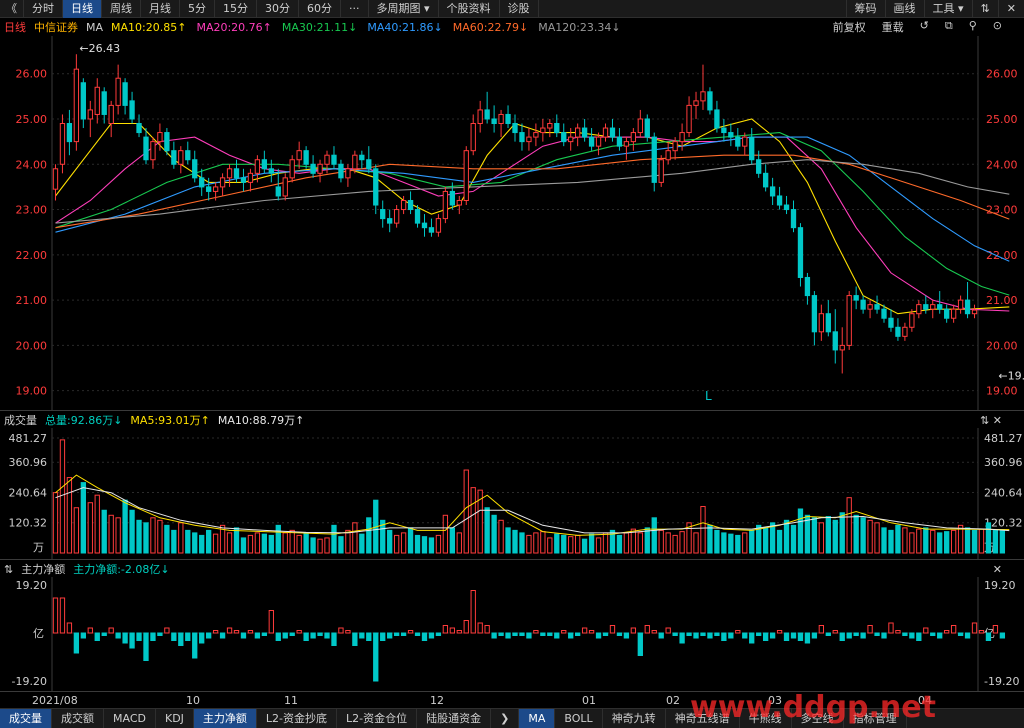 This screenshot has width=1024, height=728. I want to click on indicator-tab-9: MA, so click(537, 718).